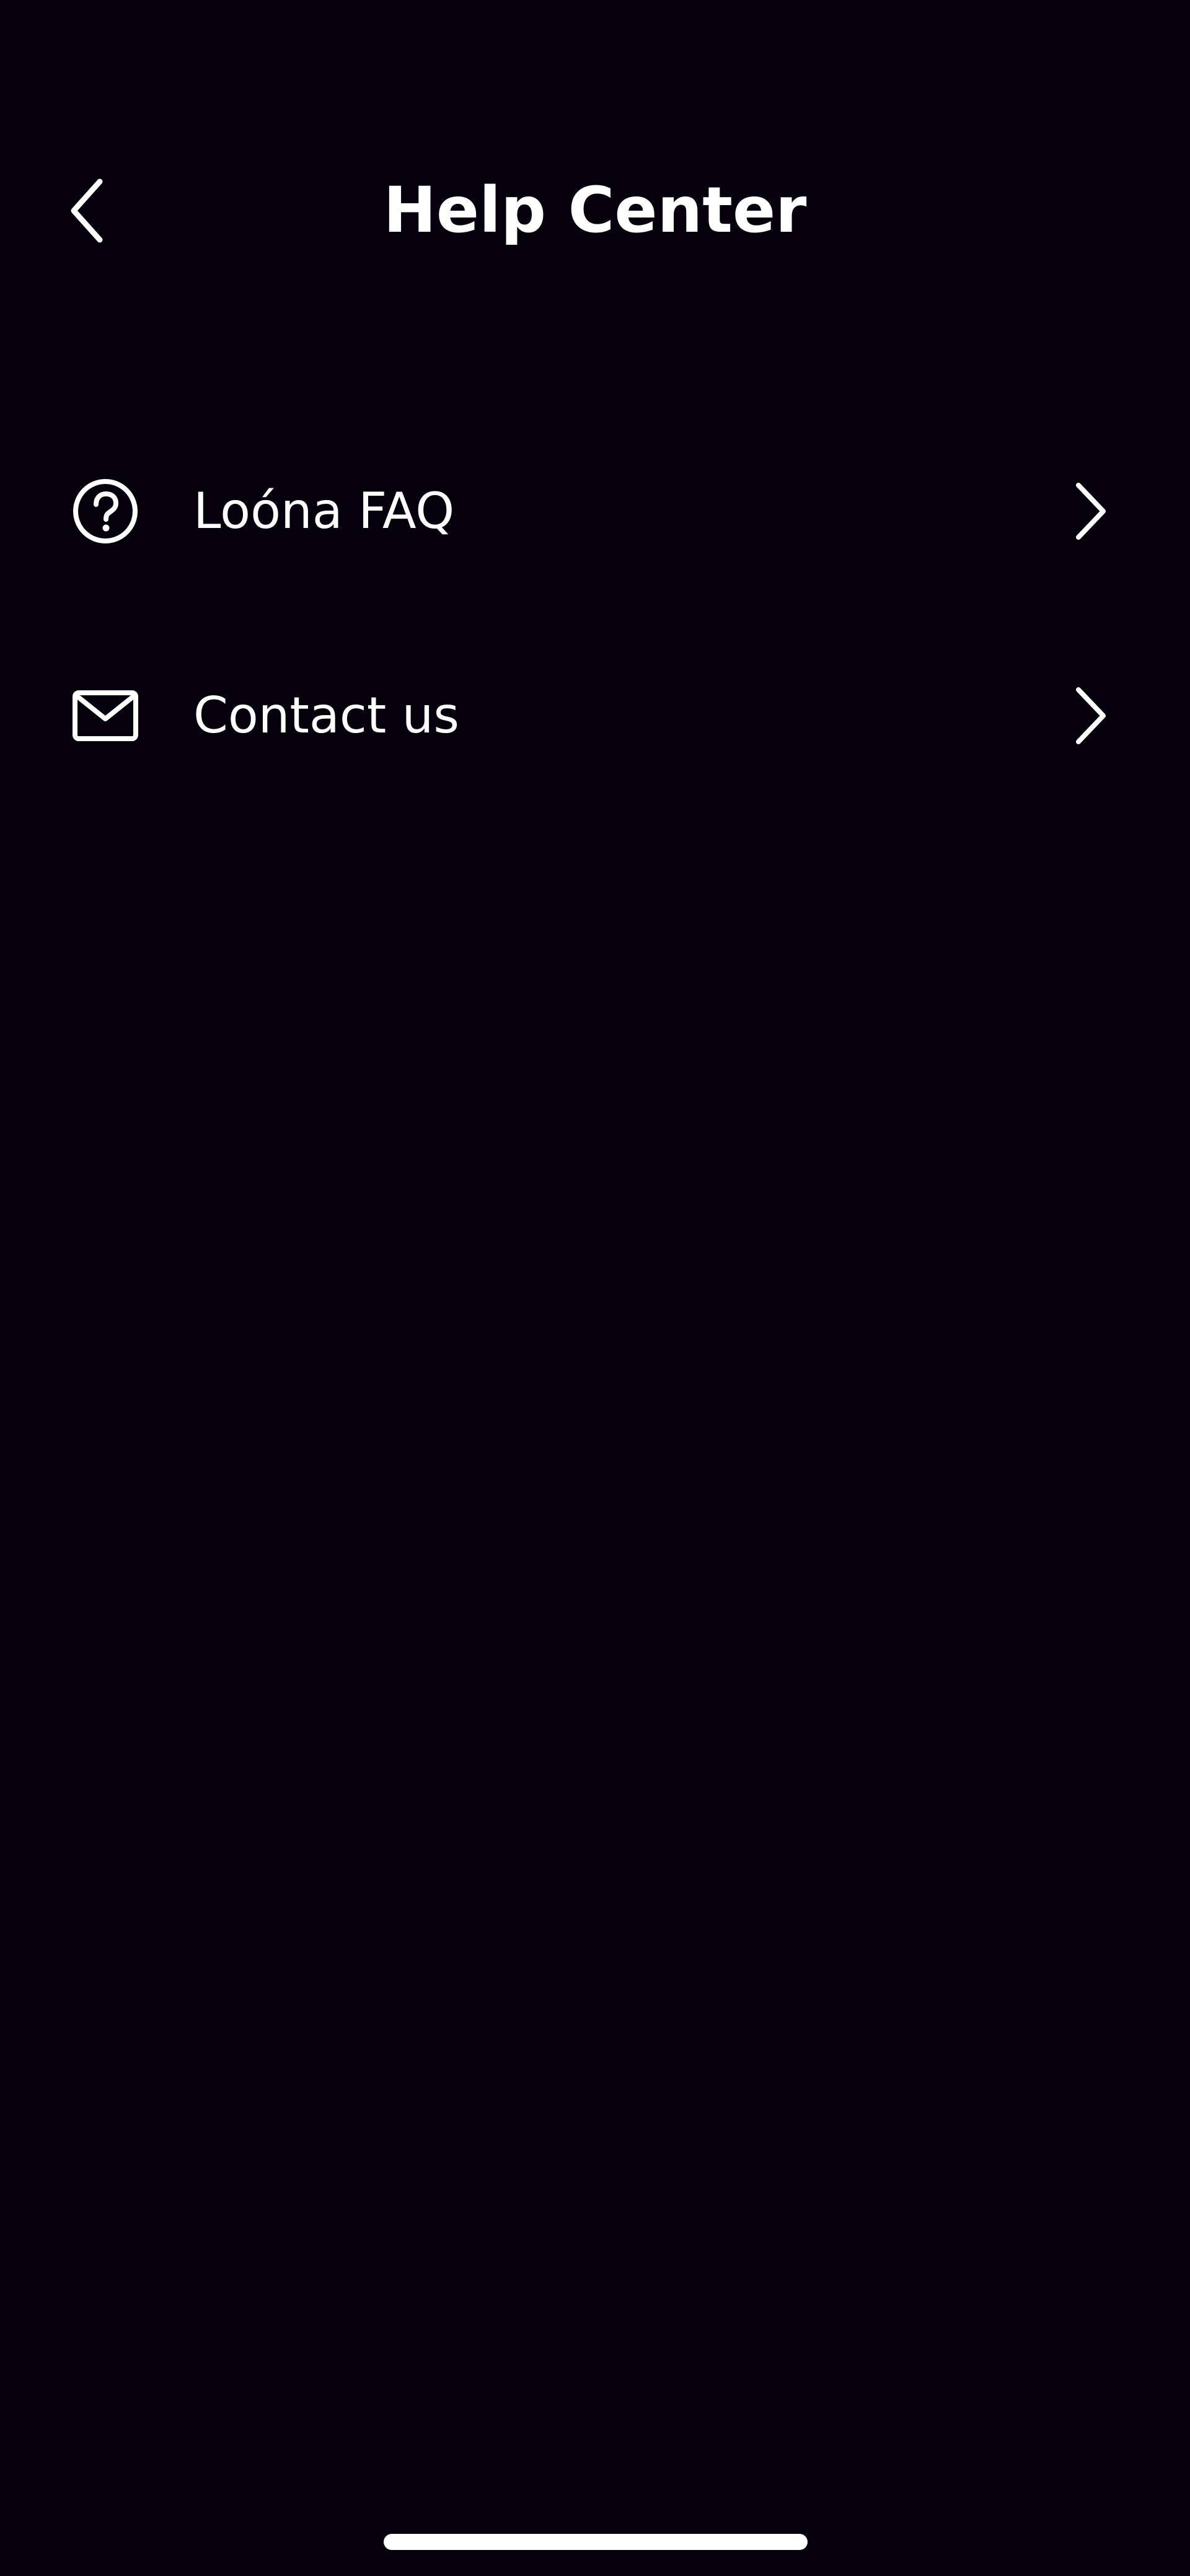 The height and width of the screenshot is (2576, 1190). I want to click on question-circle-icon, so click(105, 511).